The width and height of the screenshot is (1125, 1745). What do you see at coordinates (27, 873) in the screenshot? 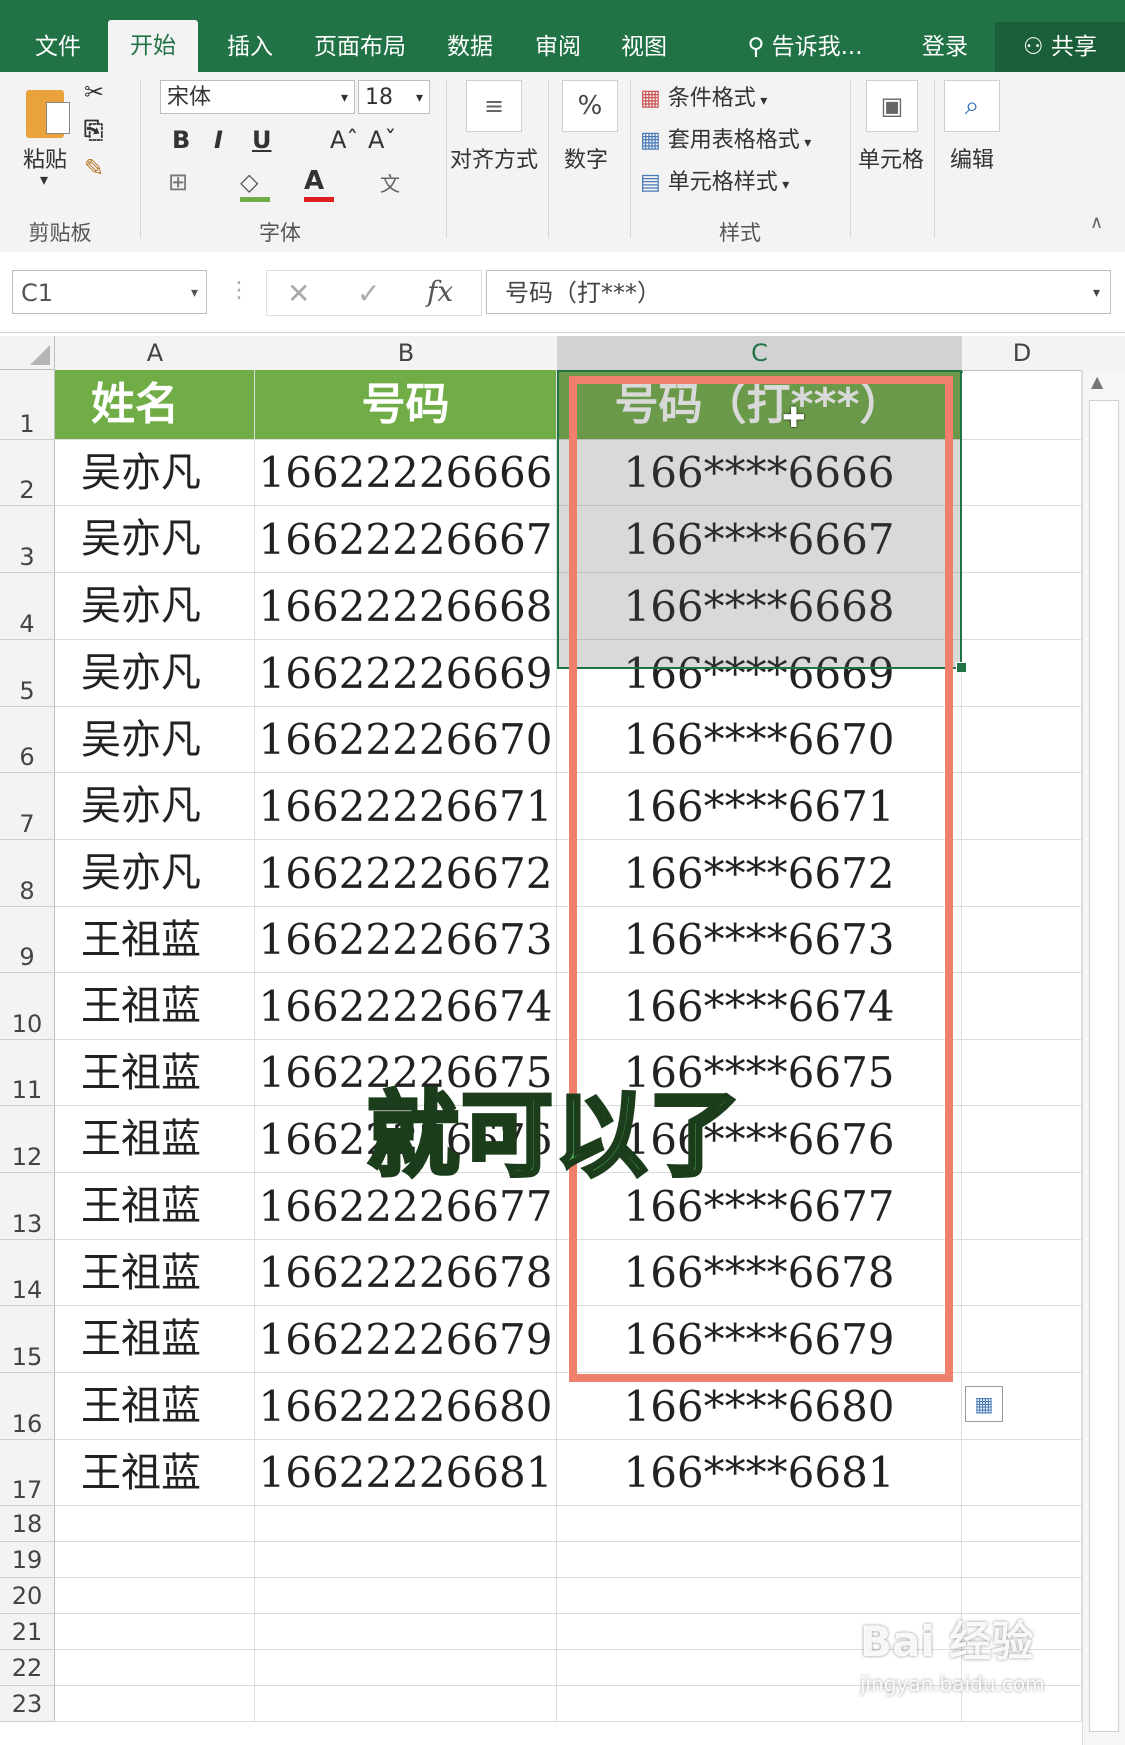
I see `row-header-8: 8` at bounding box center [27, 873].